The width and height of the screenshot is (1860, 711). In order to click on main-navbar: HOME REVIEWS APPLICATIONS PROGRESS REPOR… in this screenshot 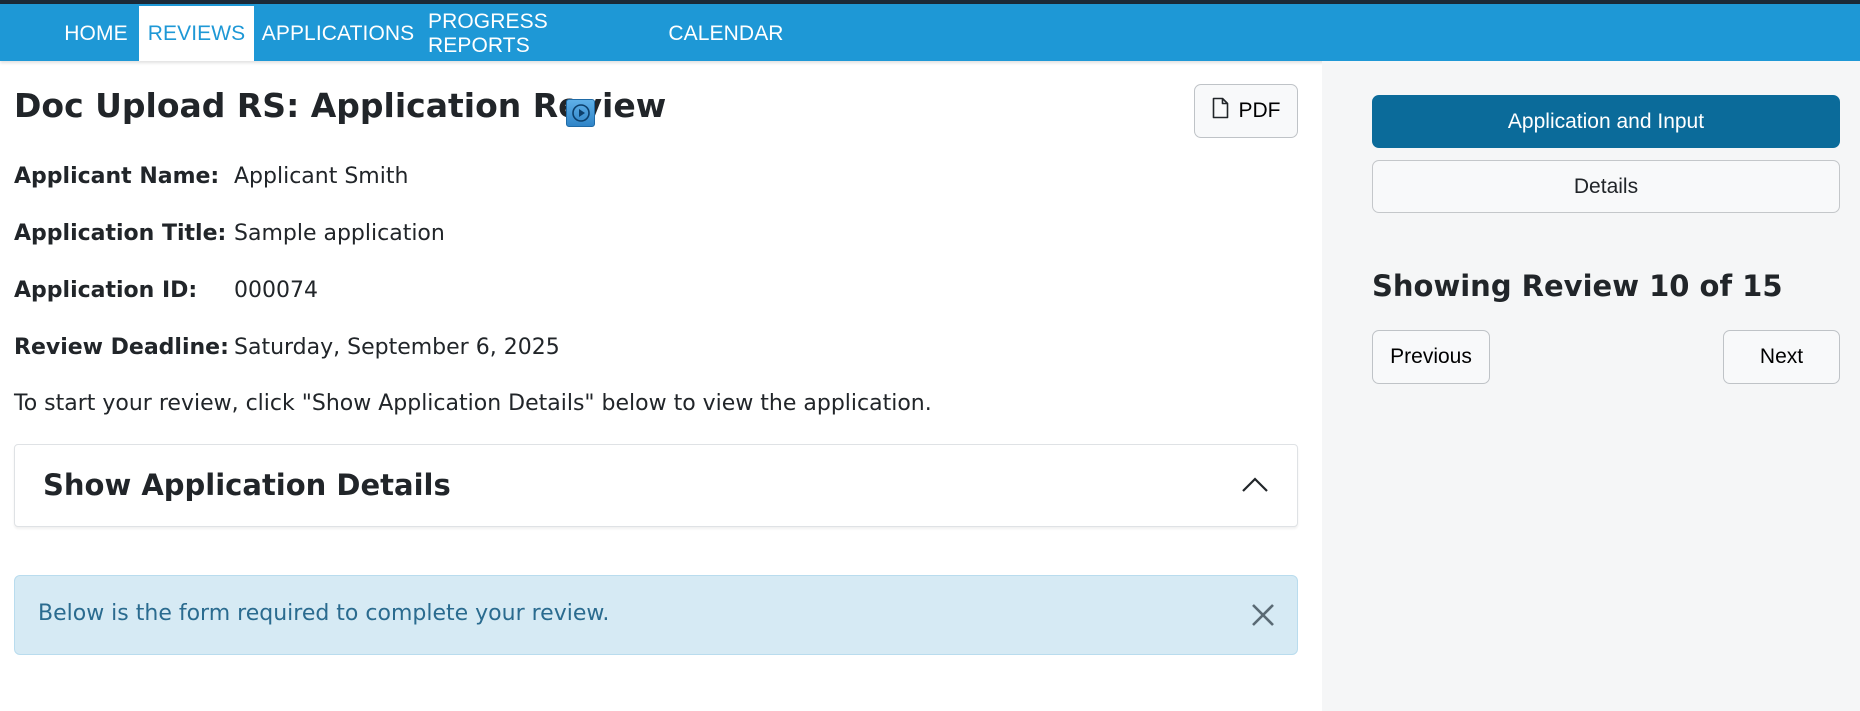, I will do `click(930, 32)`.